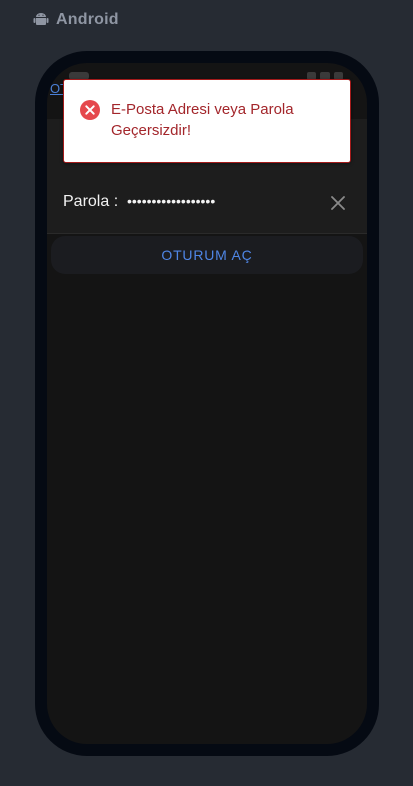  I want to click on platform-label: Android, so click(87, 19).